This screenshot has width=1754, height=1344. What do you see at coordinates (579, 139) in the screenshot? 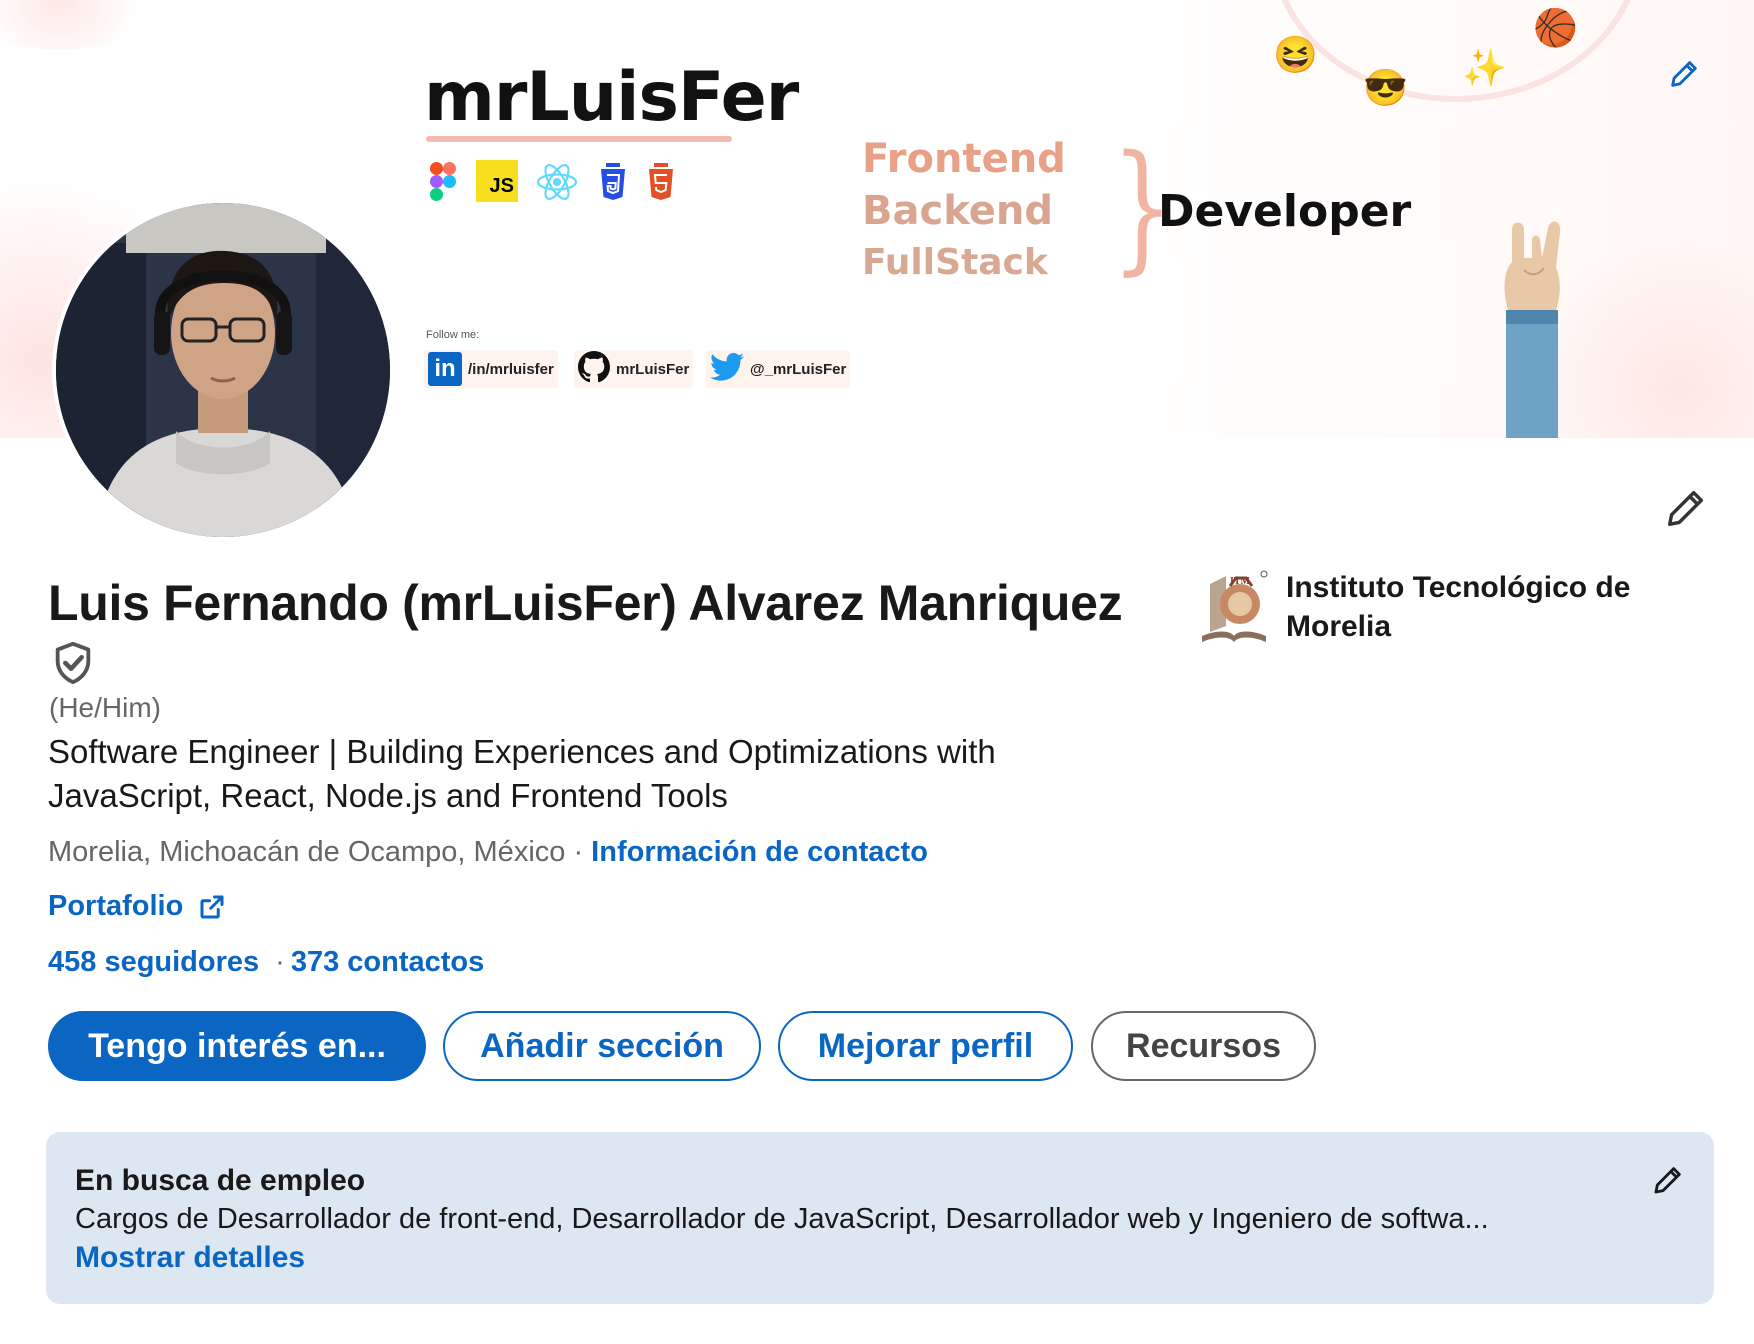
I see `banner-brand-underline` at bounding box center [579, 139].